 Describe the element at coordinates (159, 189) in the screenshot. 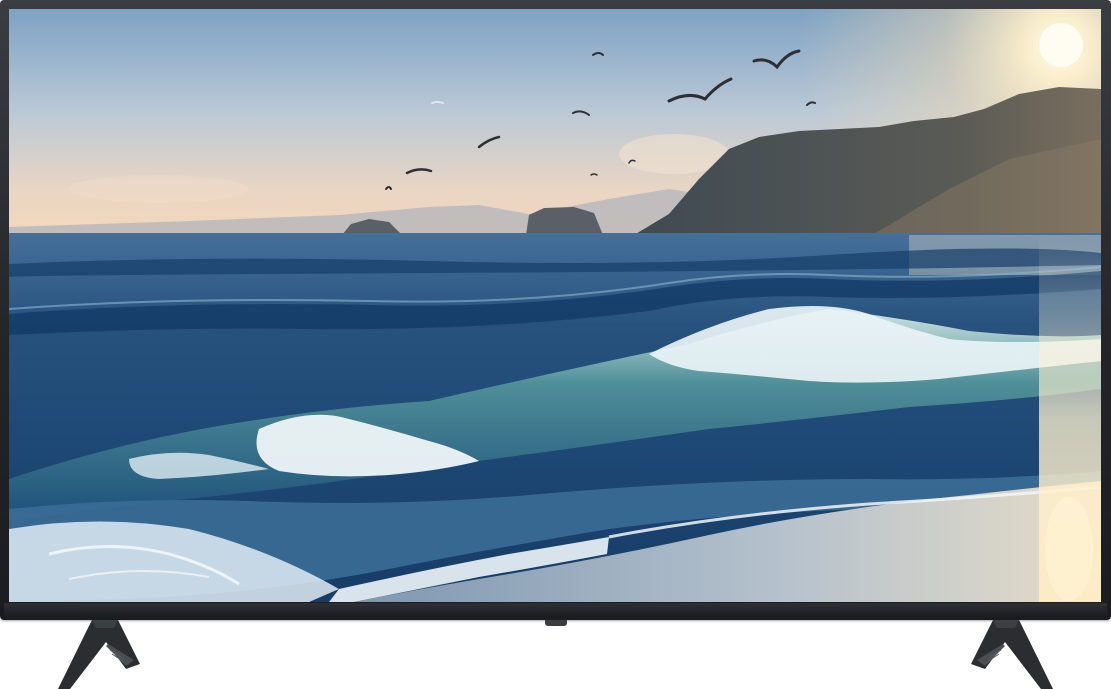

I see `cloud` at that location.